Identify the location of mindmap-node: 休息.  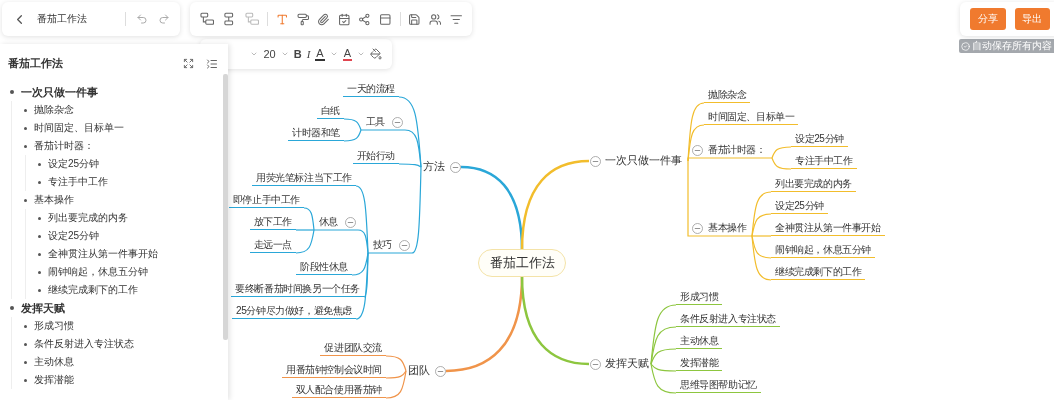
(328, 222).